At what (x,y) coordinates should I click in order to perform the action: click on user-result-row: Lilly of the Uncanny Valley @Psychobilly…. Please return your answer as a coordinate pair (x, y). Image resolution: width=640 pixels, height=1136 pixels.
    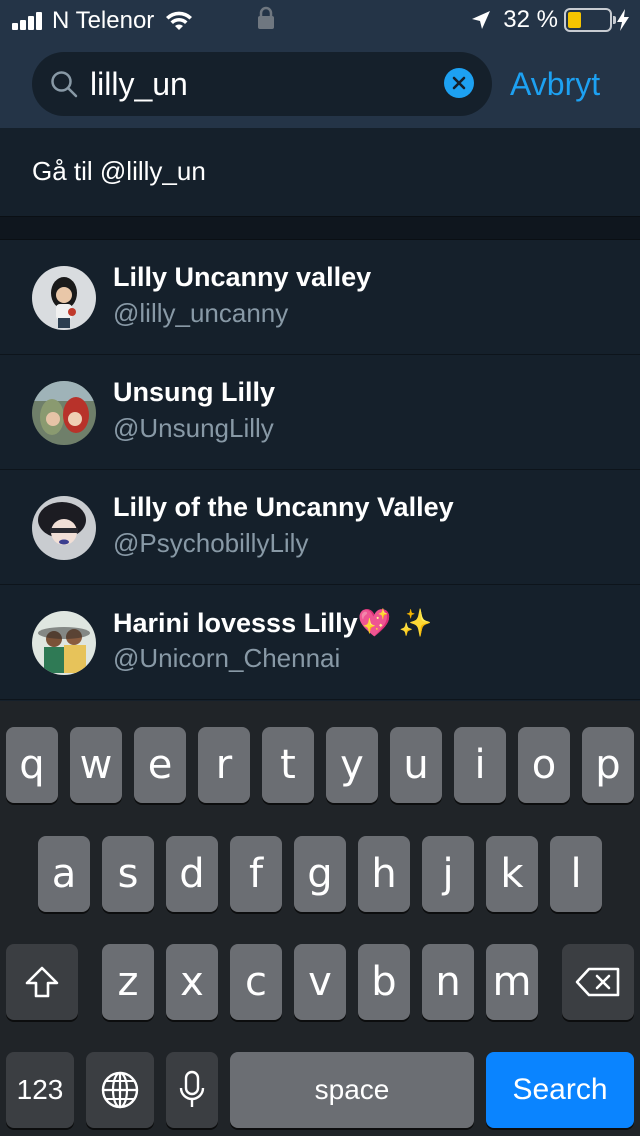
    Looking at the image, I should click on (320, 527).